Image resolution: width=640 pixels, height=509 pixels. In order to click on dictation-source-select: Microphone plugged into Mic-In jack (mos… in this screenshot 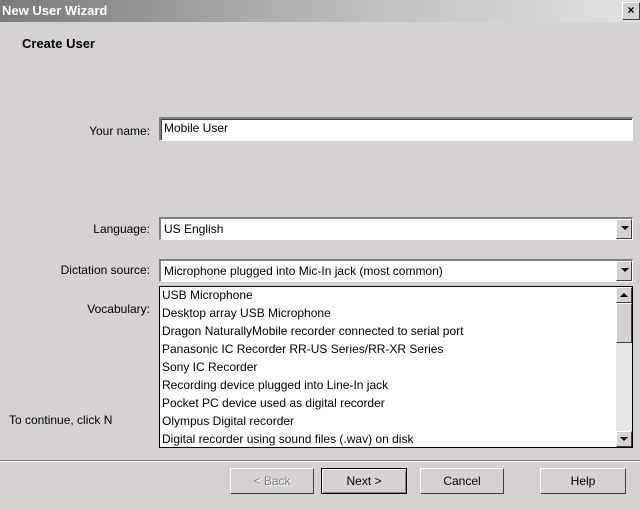, I will do `click(396, 270)`.